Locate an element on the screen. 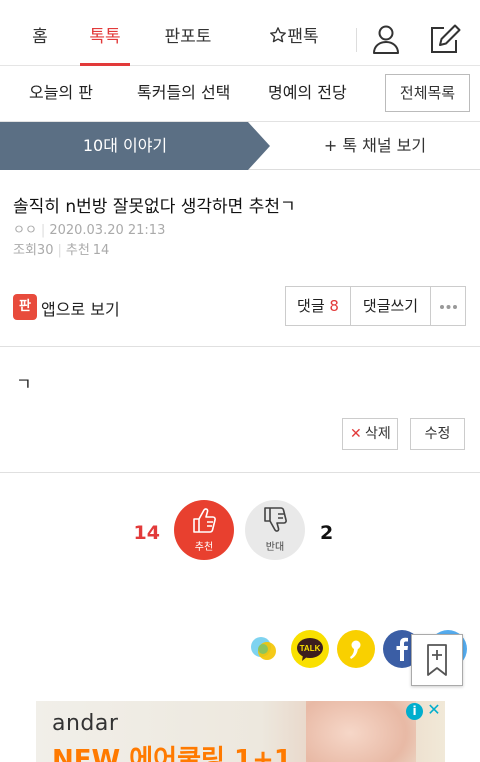  user-icon is located at coordinates (386, 39).